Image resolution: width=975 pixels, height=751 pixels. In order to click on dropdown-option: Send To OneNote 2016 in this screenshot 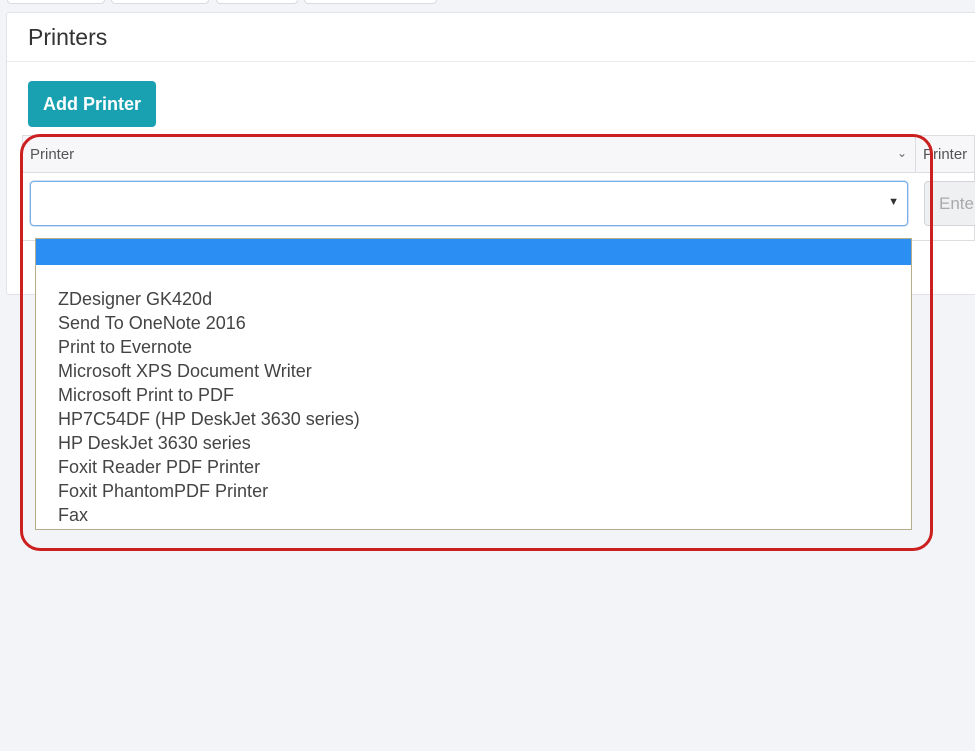, I will do `click(209, 323)`.